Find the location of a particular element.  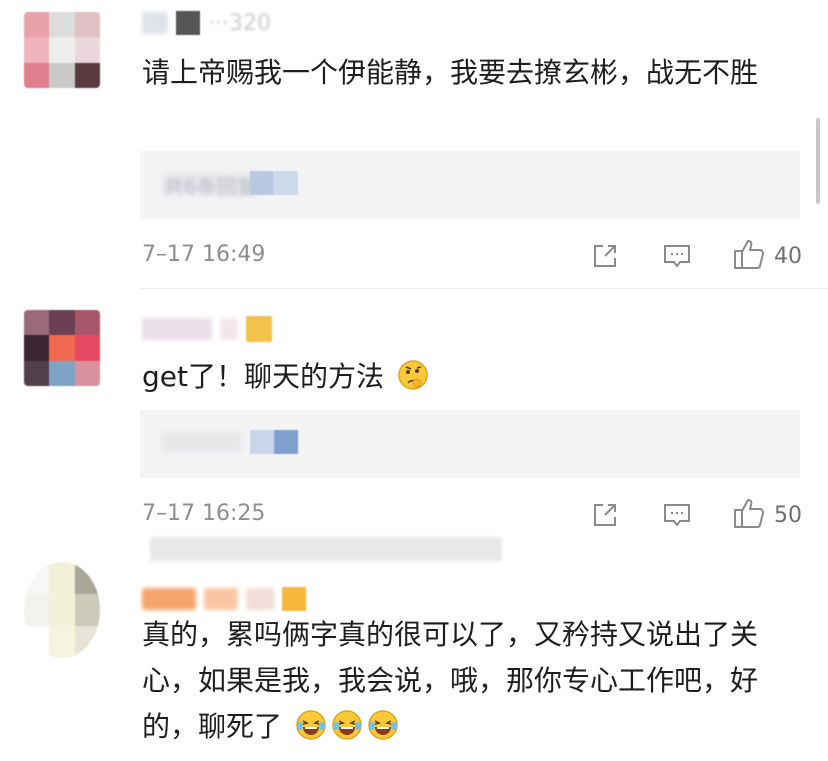

action-bar: 50 is located at coordinates (695, 515).